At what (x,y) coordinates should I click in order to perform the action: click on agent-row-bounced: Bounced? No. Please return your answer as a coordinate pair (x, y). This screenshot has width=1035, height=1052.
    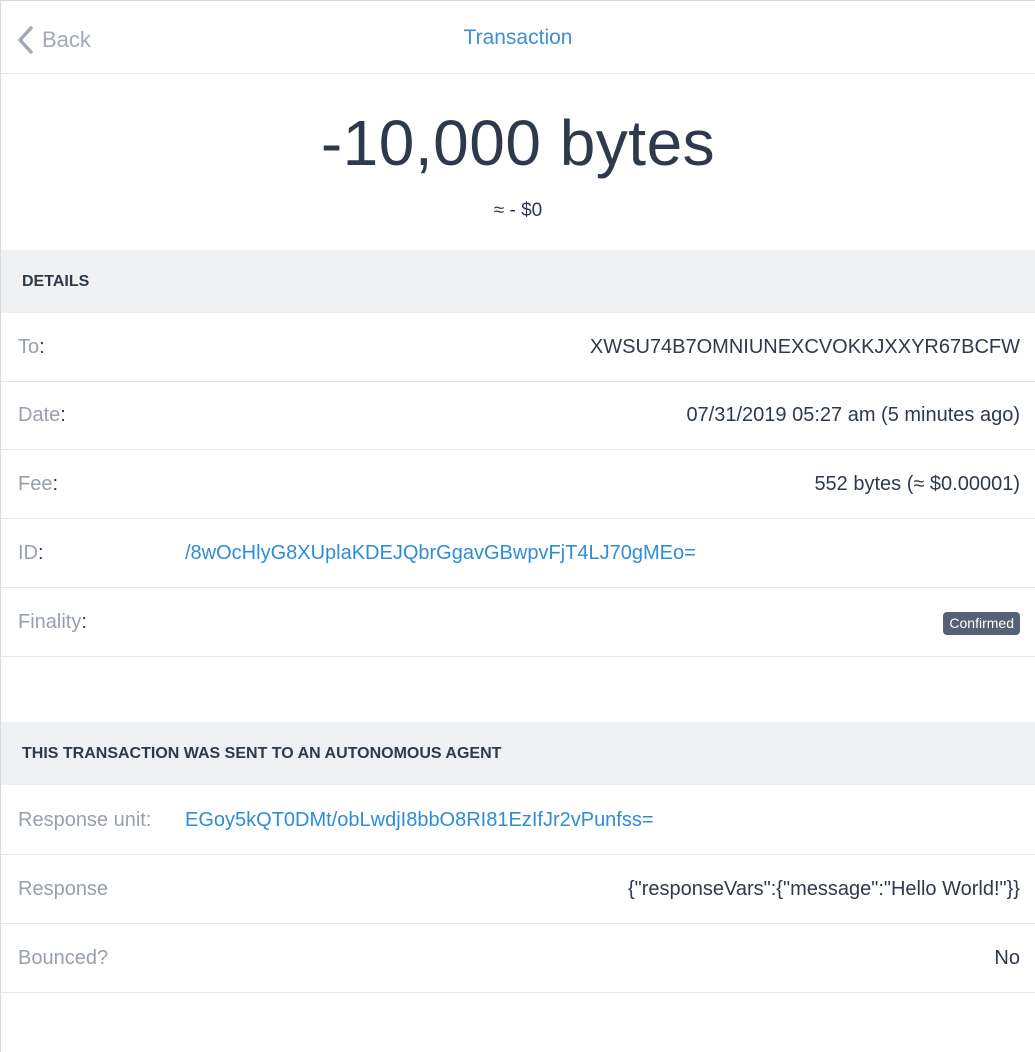
    Looking at the image, I should click on (518, 959).